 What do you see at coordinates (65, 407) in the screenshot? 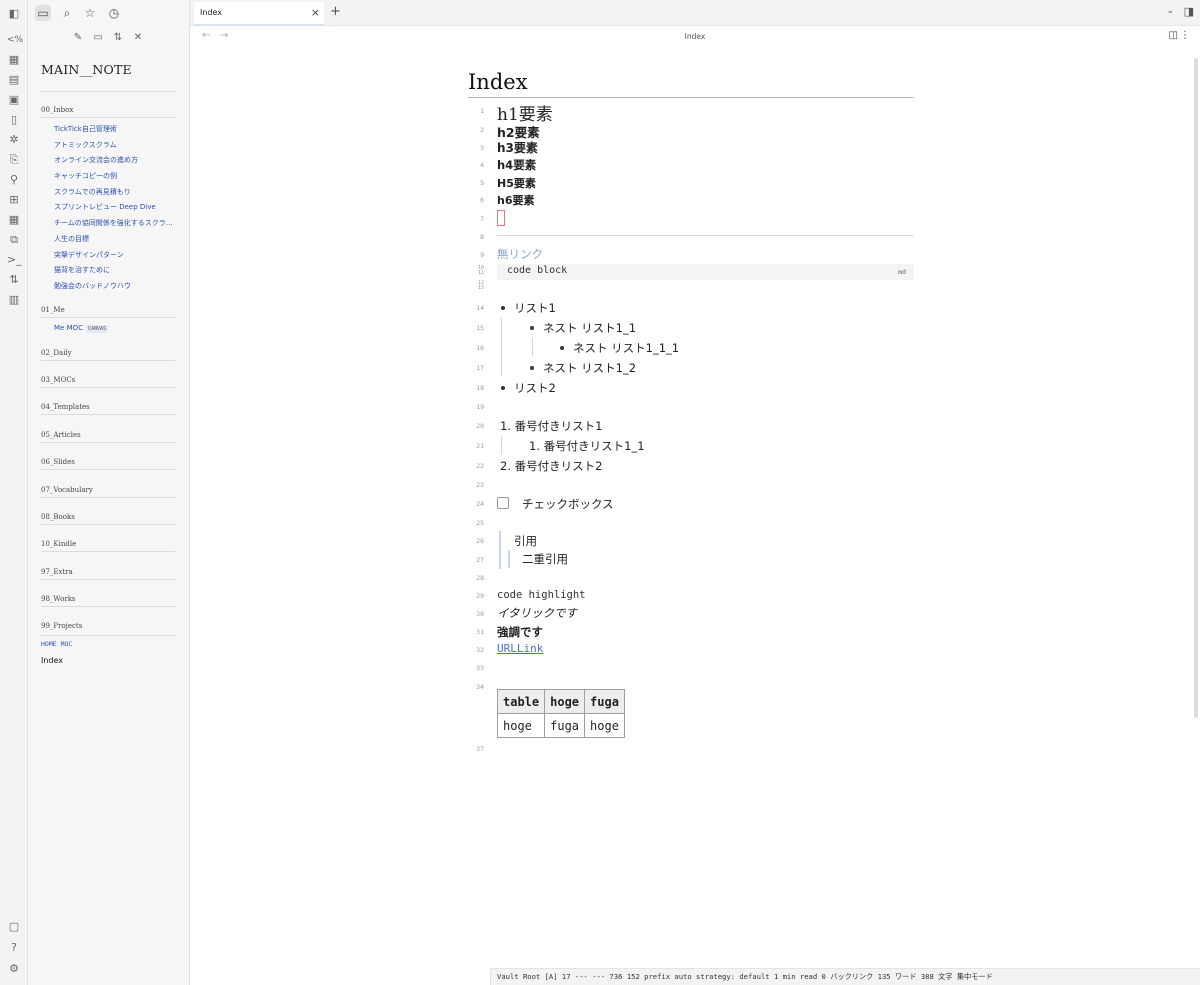
I see `folder-item: 04_Templates` at bounding box center [65, 407].